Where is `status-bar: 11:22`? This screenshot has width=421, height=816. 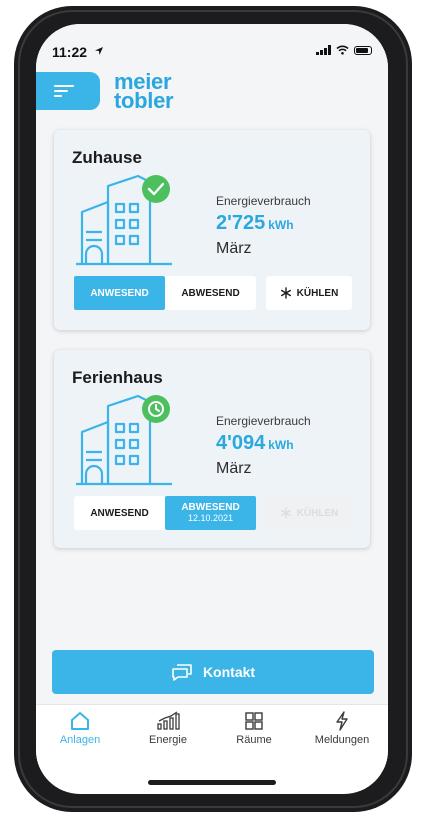 status-bar: 11:22 is located at coordinates (212, 46).